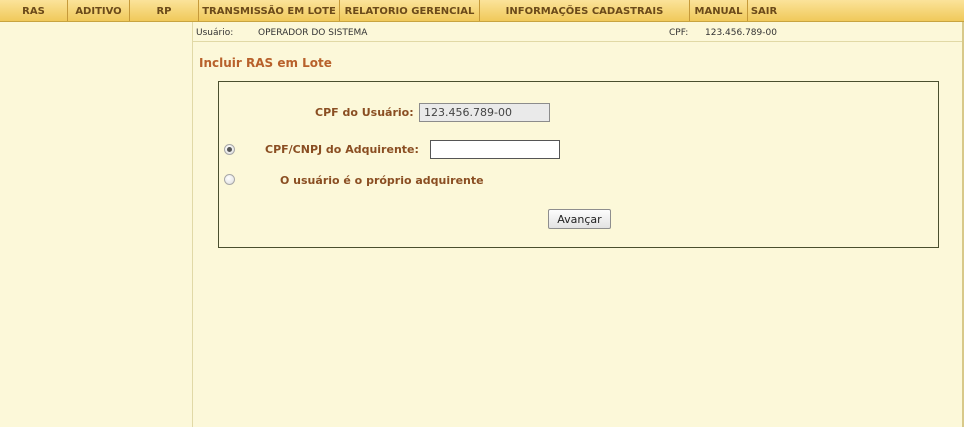 Image resolution: width=964 pixels, height=427 pixels. Describe the element at coordinates (164, 10) in the screenshot. I see `menu-rp: RP` at that location.